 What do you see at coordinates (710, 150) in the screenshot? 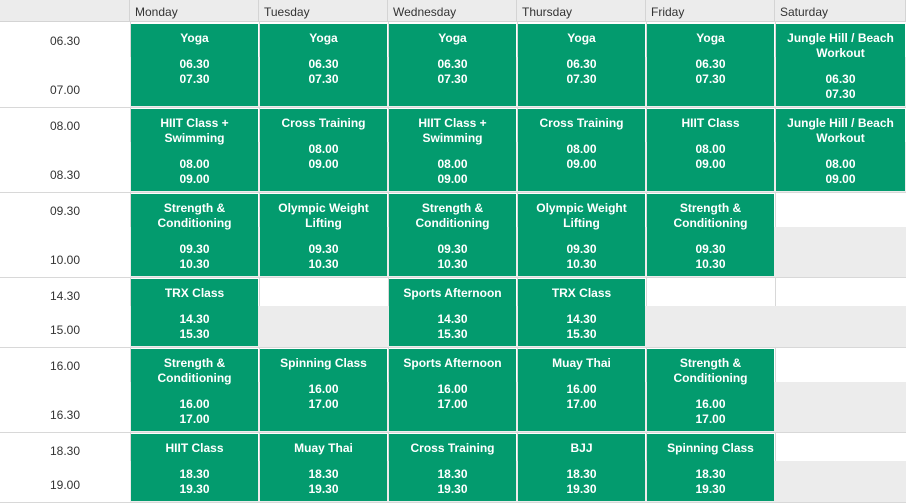
I see `class-block: HIIT Class 08.00 09.00` at bounding box center [710, 150].